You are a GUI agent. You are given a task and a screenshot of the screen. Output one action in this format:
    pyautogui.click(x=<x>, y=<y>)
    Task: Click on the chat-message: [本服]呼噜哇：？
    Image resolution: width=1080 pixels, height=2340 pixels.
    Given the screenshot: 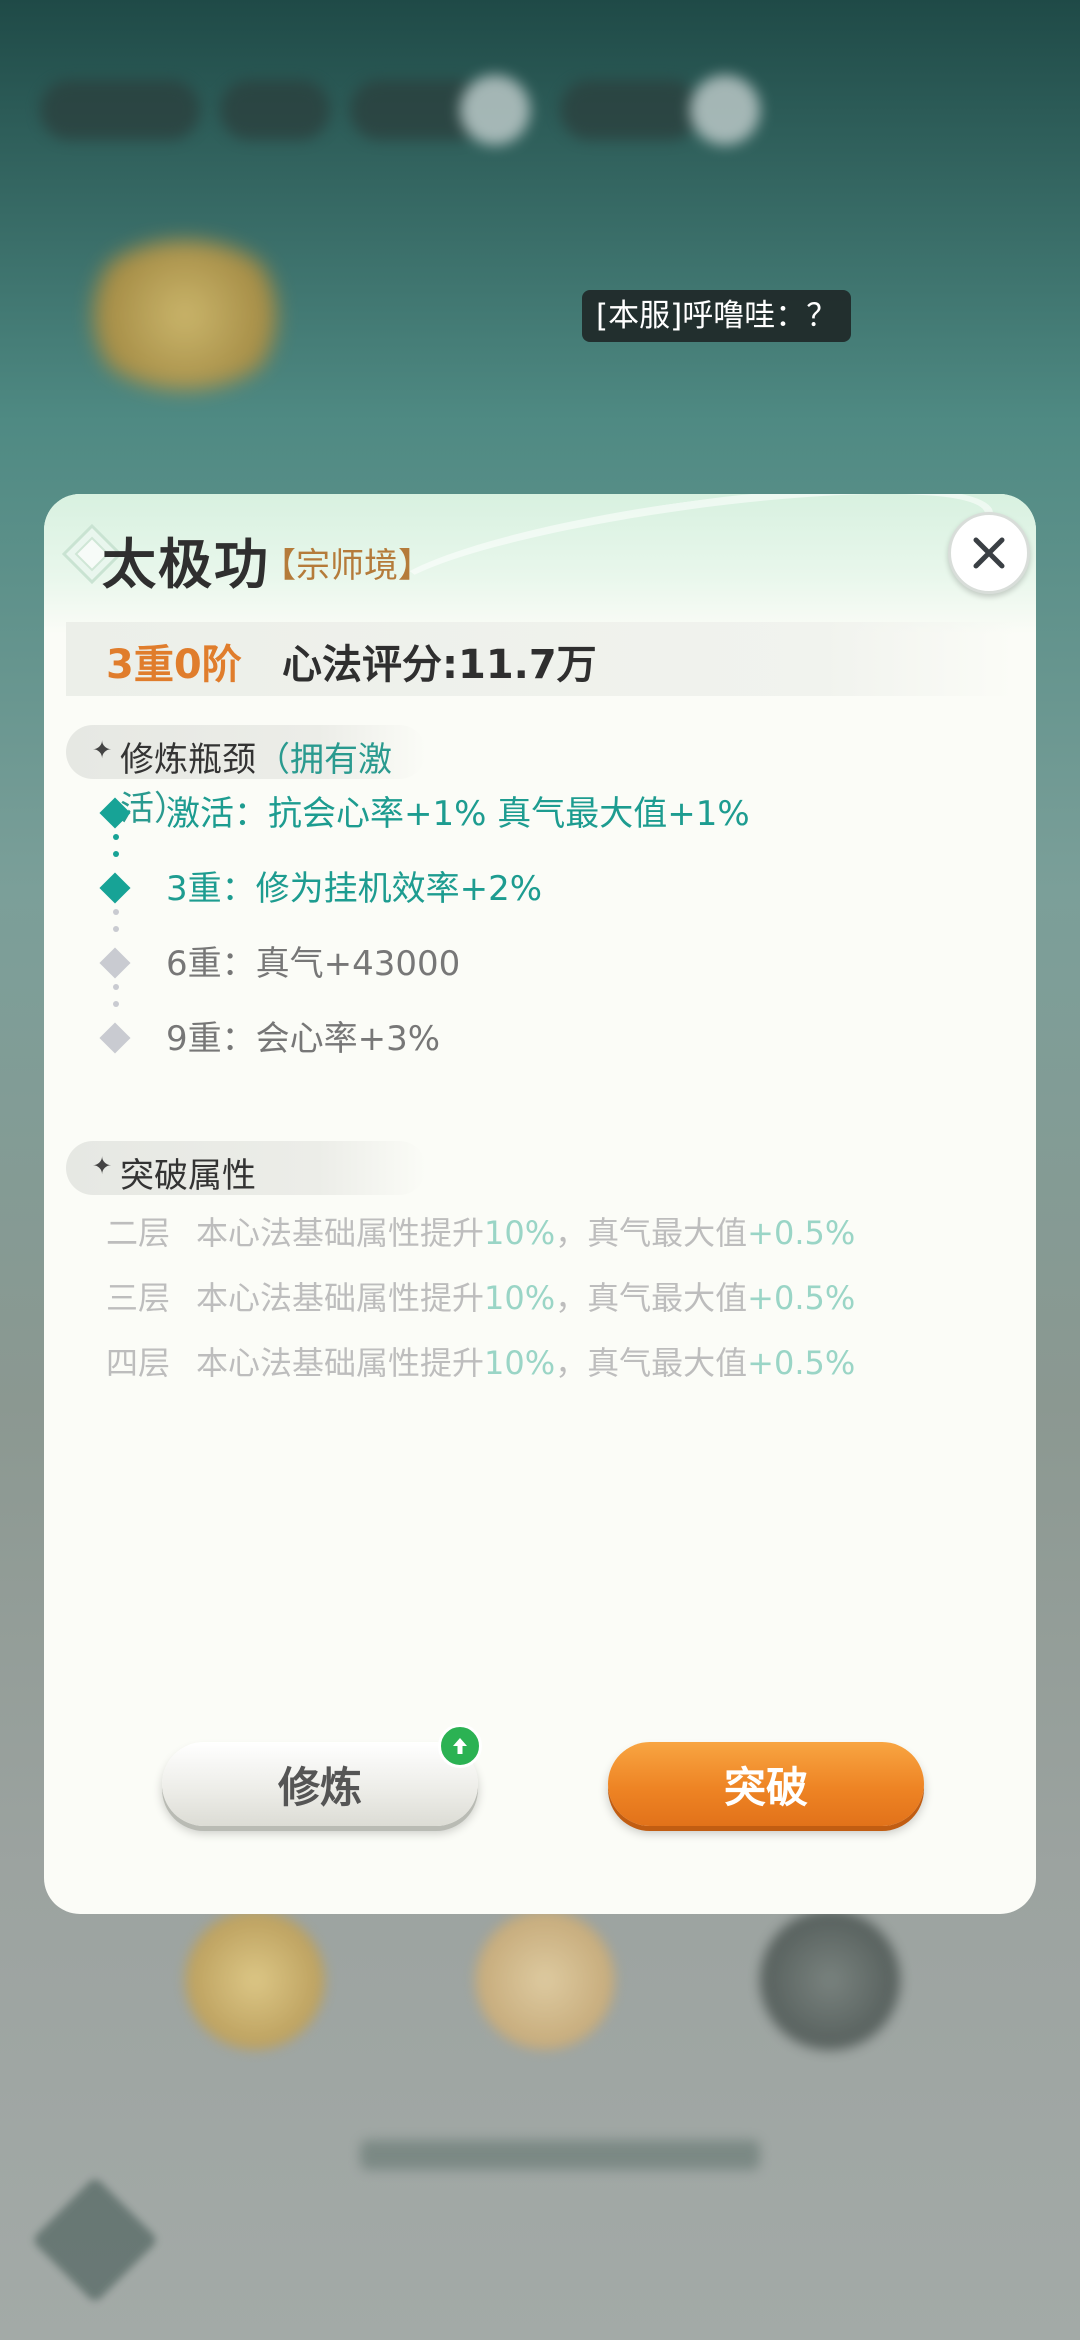 What is the action you would take?
    pyautogui.click(x=717, y=316)
    